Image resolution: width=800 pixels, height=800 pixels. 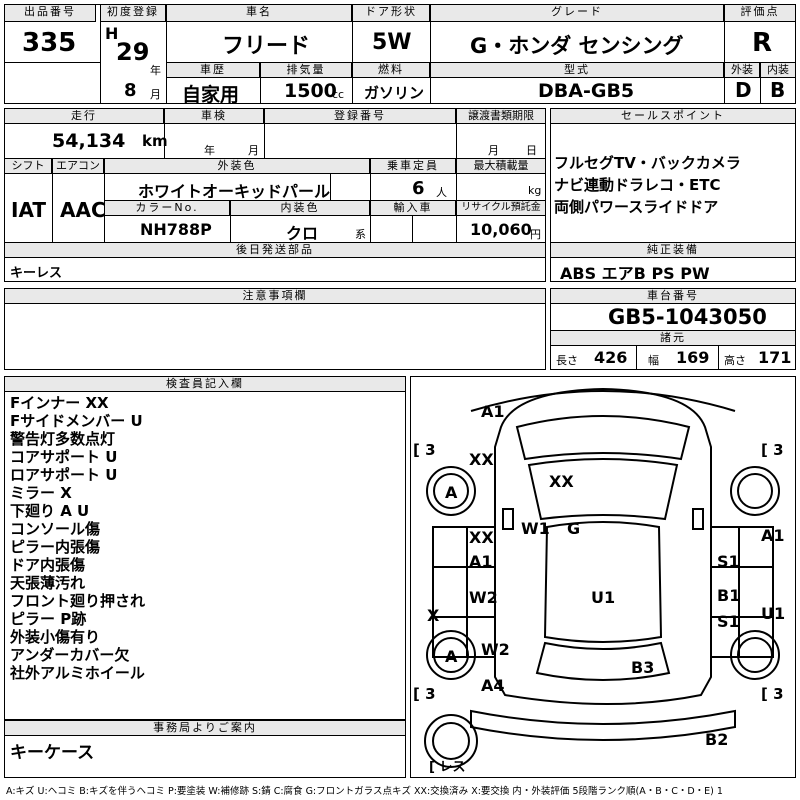 I want to click on intcolor-header: 内装色, so click(x=300, y=208).